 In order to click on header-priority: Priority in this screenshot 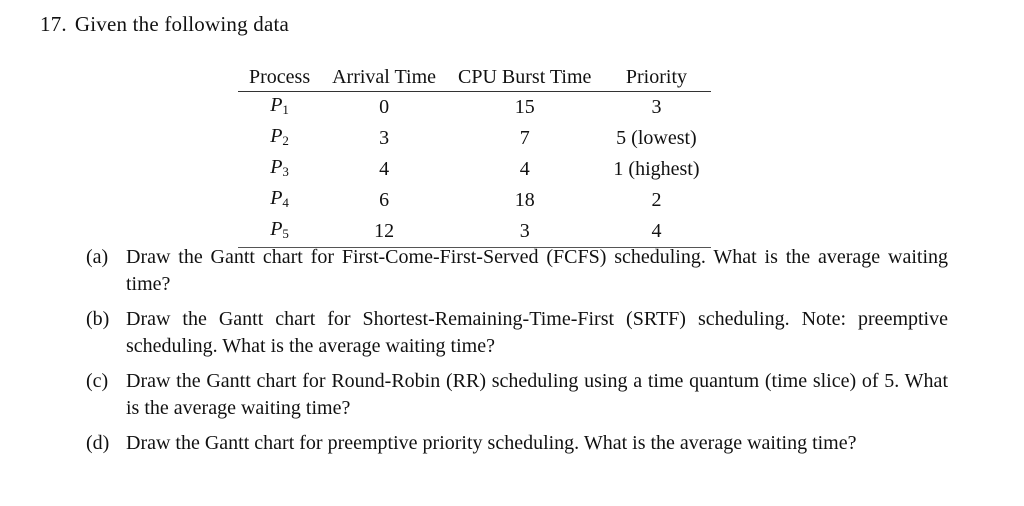, I will do `click(656, 78)`.